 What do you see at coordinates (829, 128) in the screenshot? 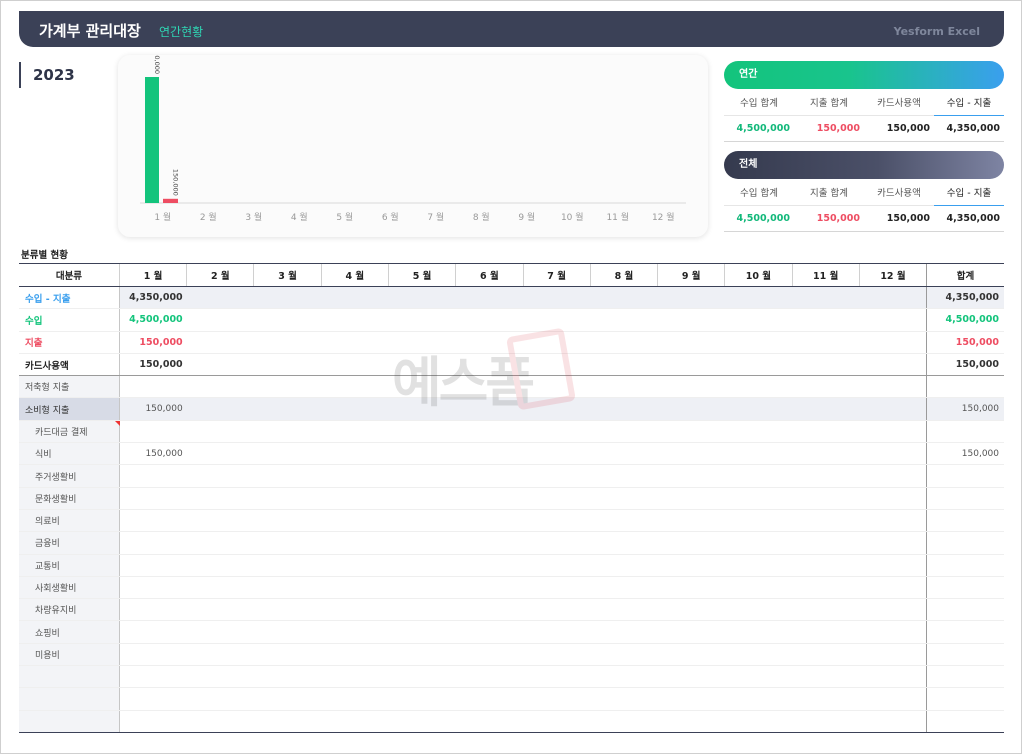
I see `annual-expense-value: 150,000` at bounding box center [829, 128].